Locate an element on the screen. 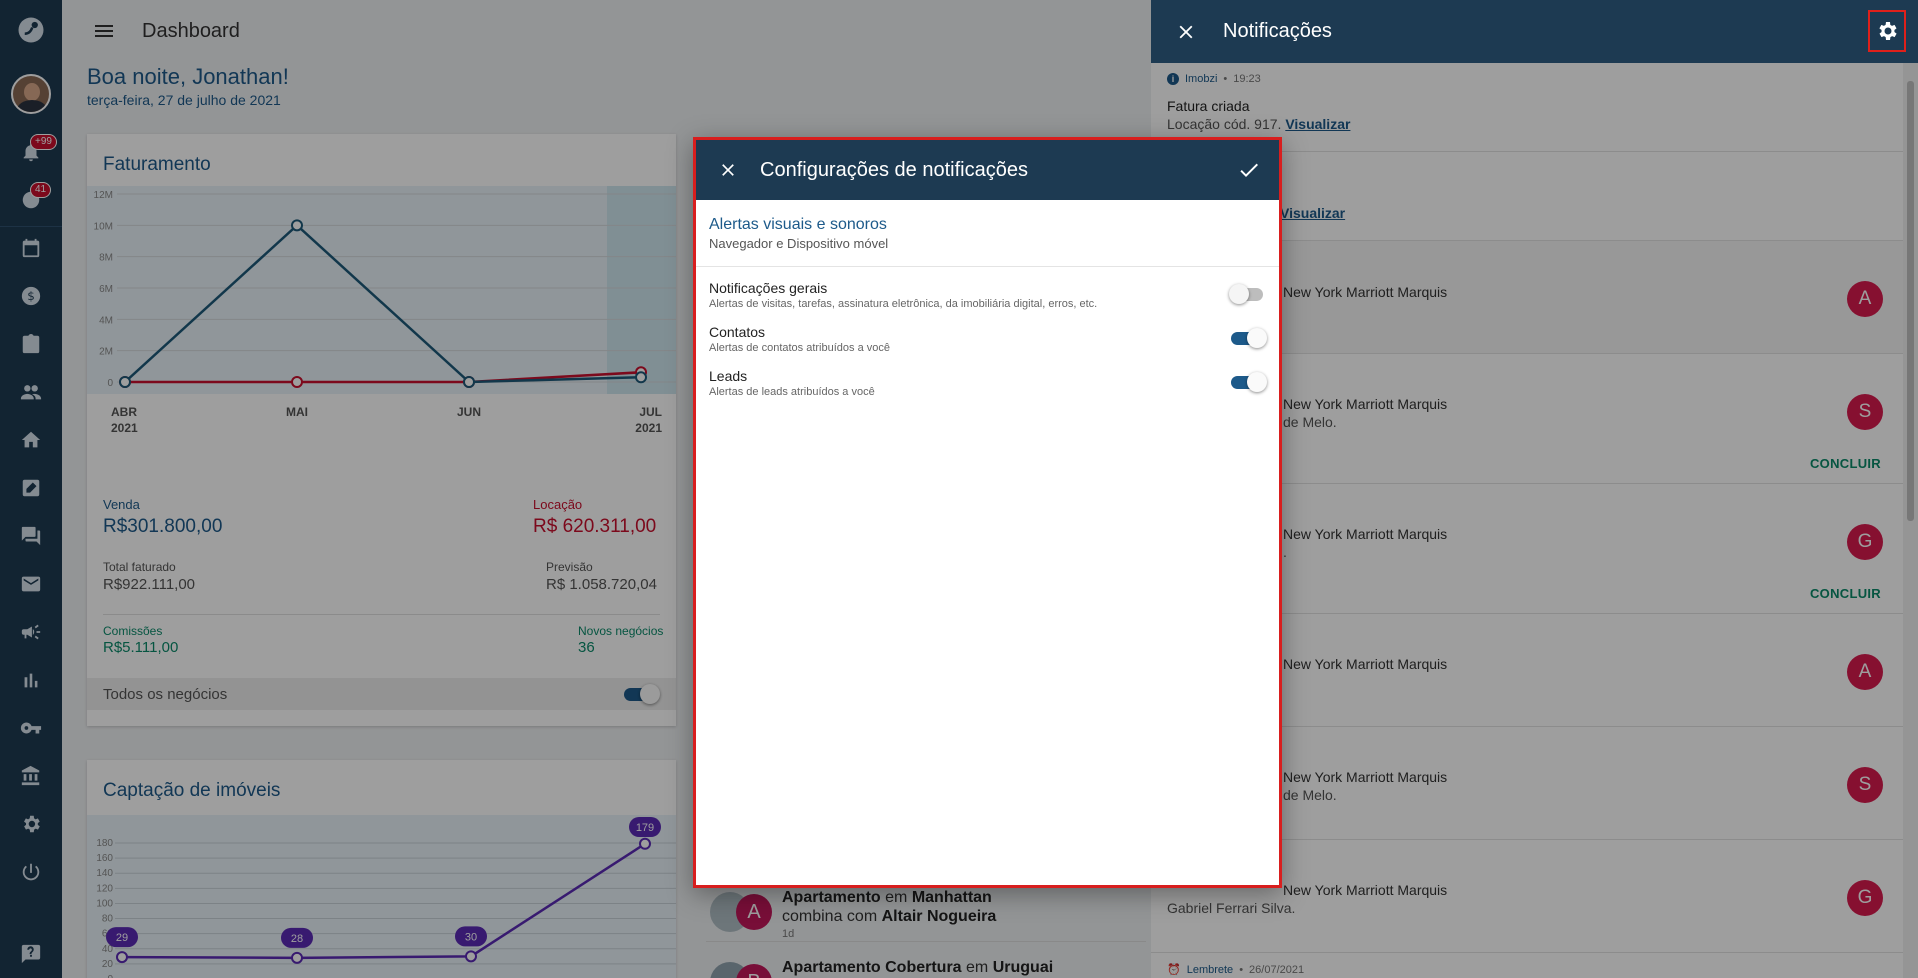 The image size is (1918, 978). setting-label: Leads is located at coordinates (728, 376).